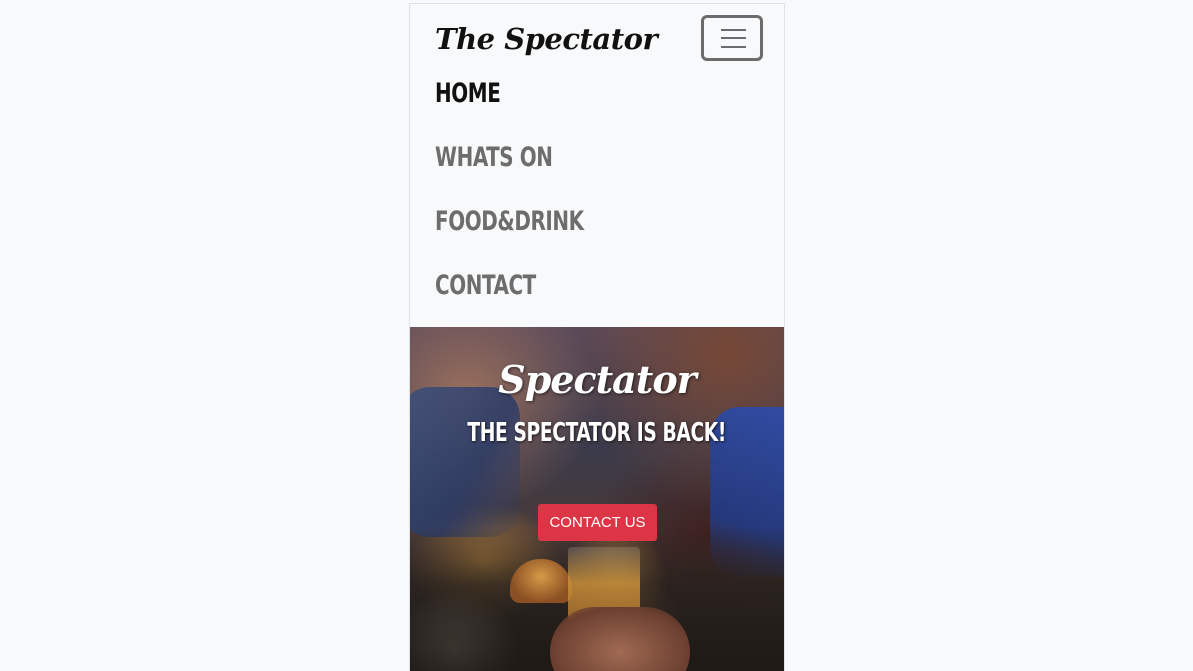  I want to click on brand-logo: The Spectator, so click(546, 39).